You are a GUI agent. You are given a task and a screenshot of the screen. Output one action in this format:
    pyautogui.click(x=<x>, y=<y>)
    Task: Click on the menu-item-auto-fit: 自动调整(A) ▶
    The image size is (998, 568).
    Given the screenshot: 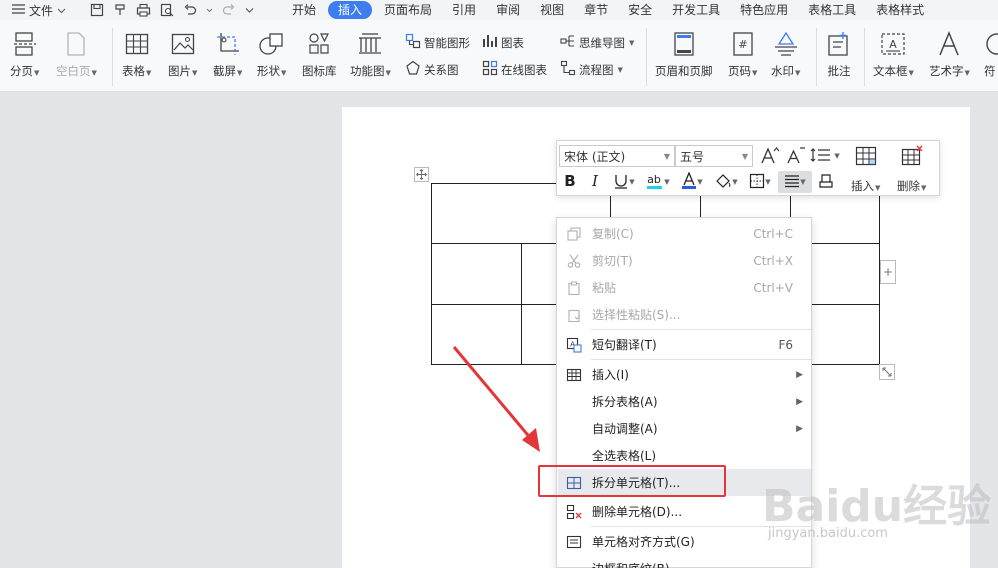 What is the action you would take?
    pyautogui.click(x=684, y=428)
    